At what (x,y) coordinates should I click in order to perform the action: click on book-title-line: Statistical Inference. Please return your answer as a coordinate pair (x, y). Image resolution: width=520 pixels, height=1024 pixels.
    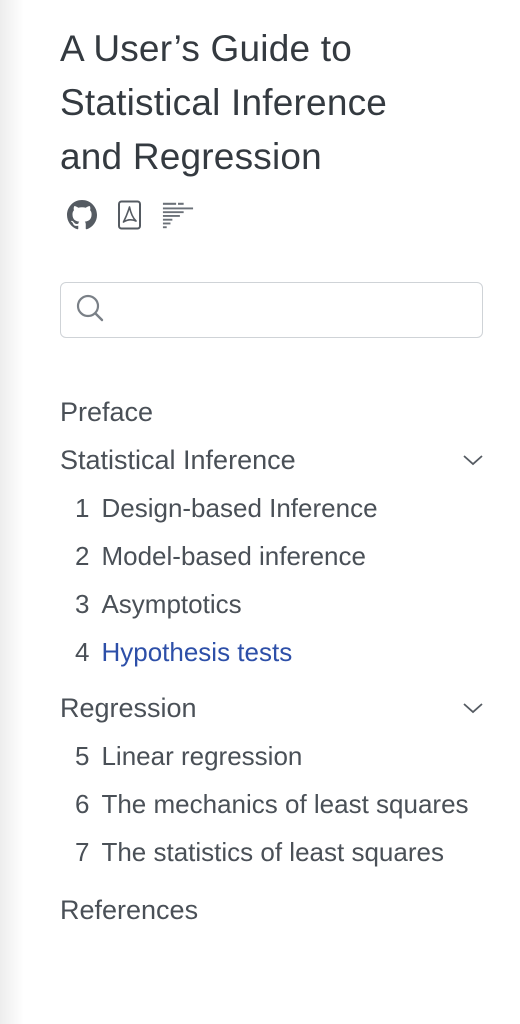
    Looking at the image, I should click on (224, 102).